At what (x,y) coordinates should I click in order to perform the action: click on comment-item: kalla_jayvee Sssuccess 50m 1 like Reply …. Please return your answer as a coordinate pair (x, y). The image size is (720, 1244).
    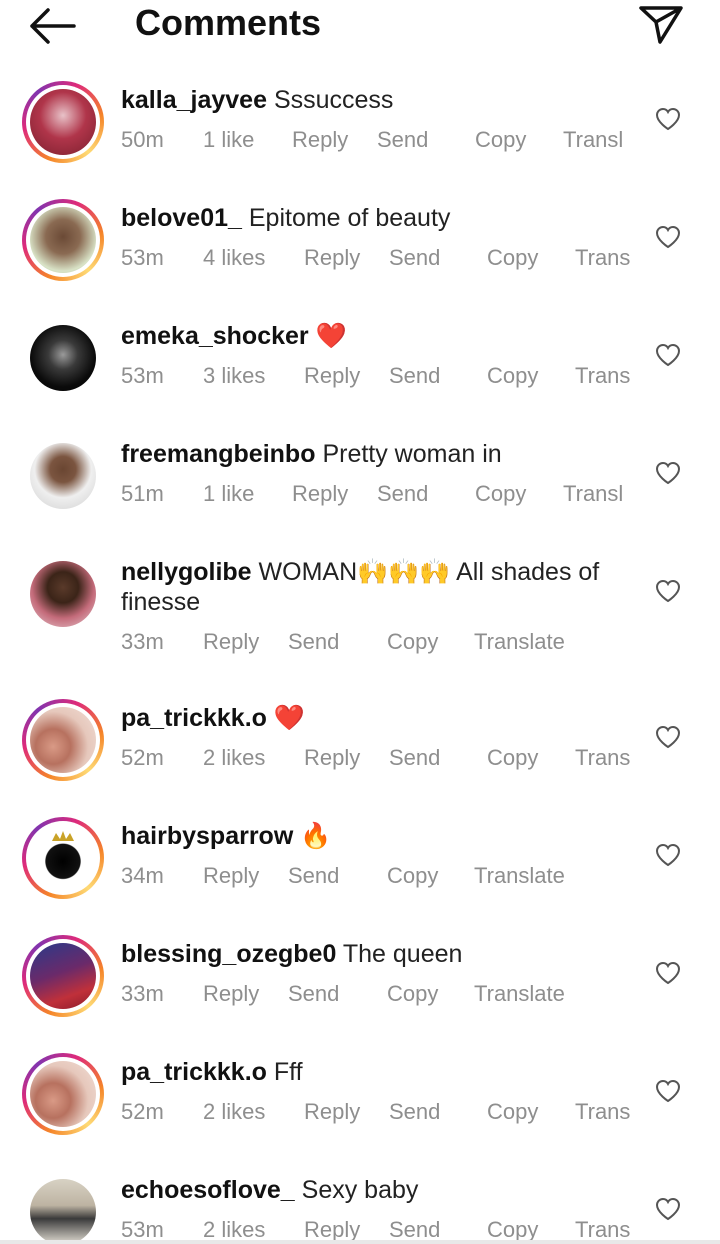
    Looking at the image, I should click on (360, 140).